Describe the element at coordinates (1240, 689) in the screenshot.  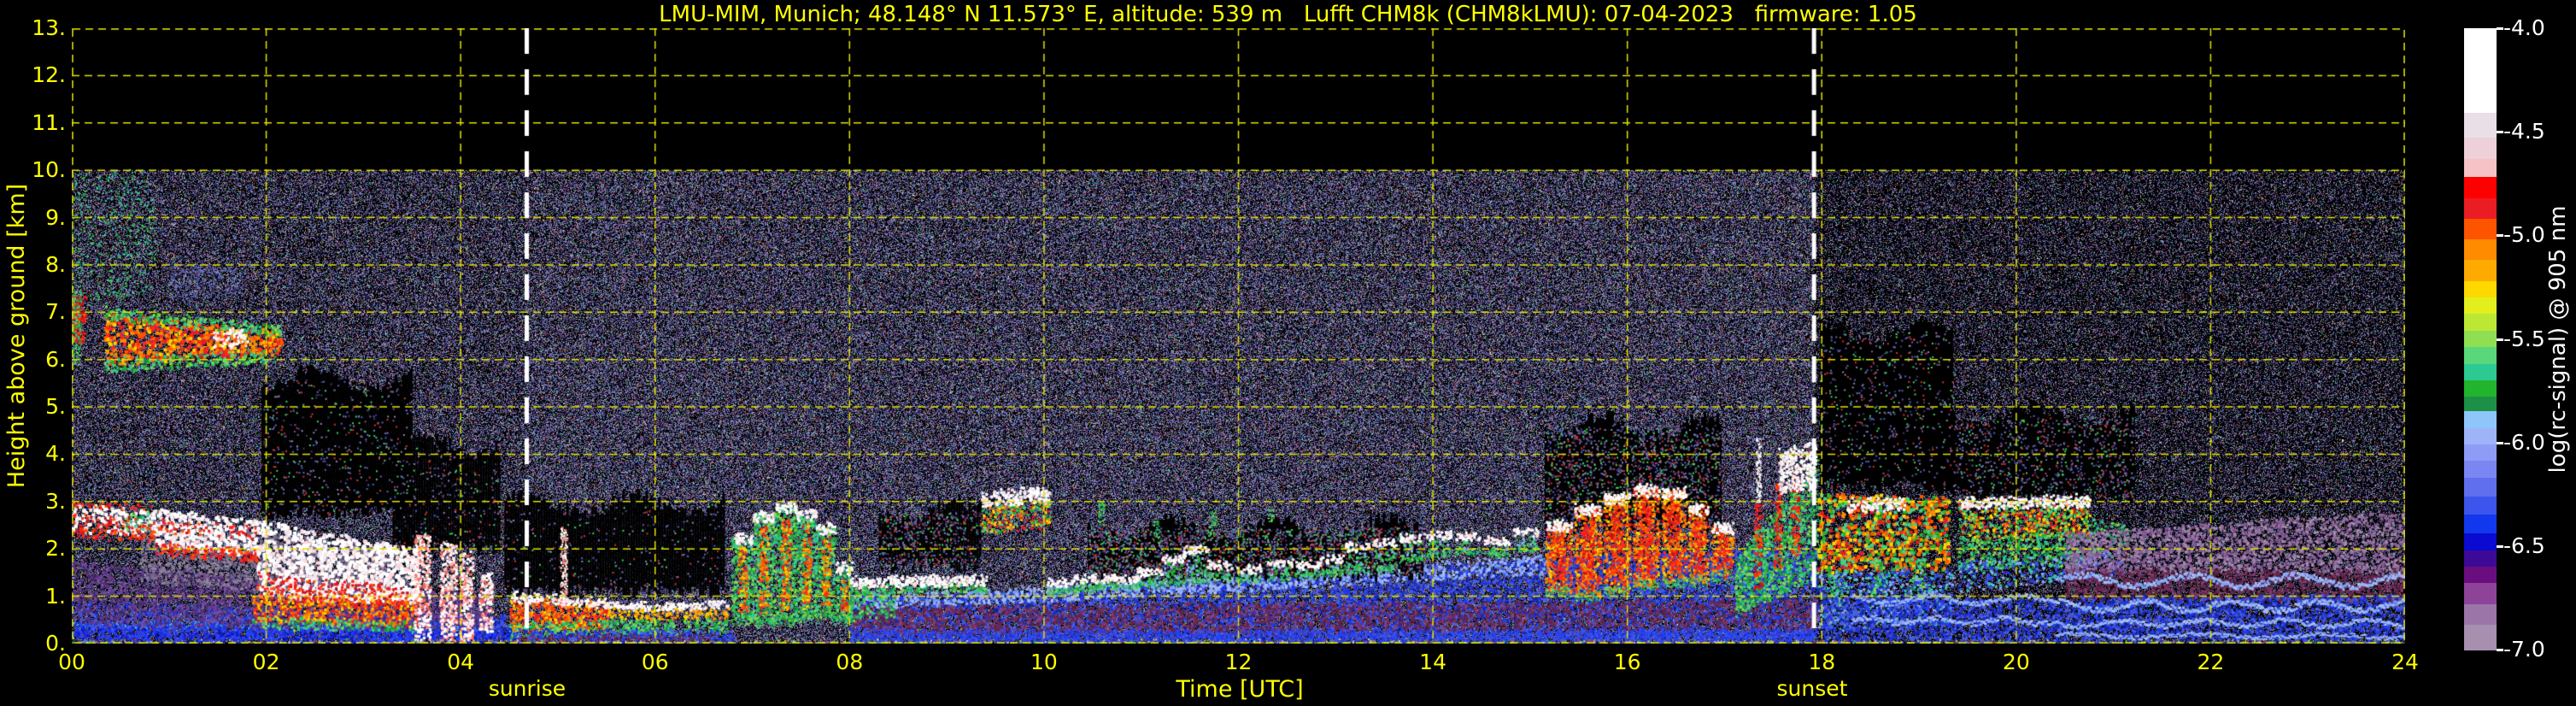
I see `x-axis-label: Time [UTC]` at that location.